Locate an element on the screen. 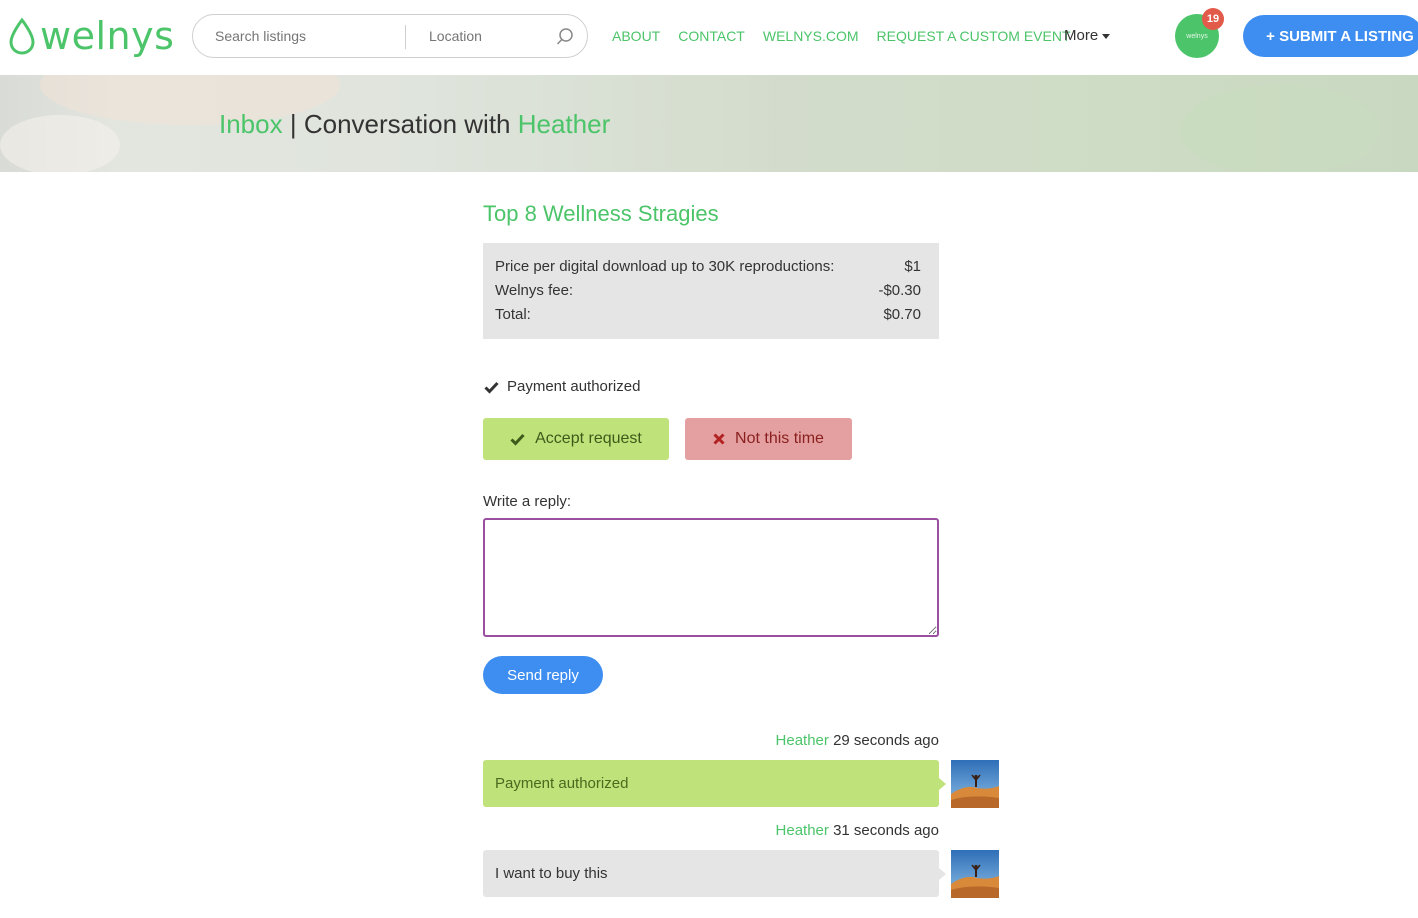  reply-label: Write a reply: is located at coordinates (527, 501).